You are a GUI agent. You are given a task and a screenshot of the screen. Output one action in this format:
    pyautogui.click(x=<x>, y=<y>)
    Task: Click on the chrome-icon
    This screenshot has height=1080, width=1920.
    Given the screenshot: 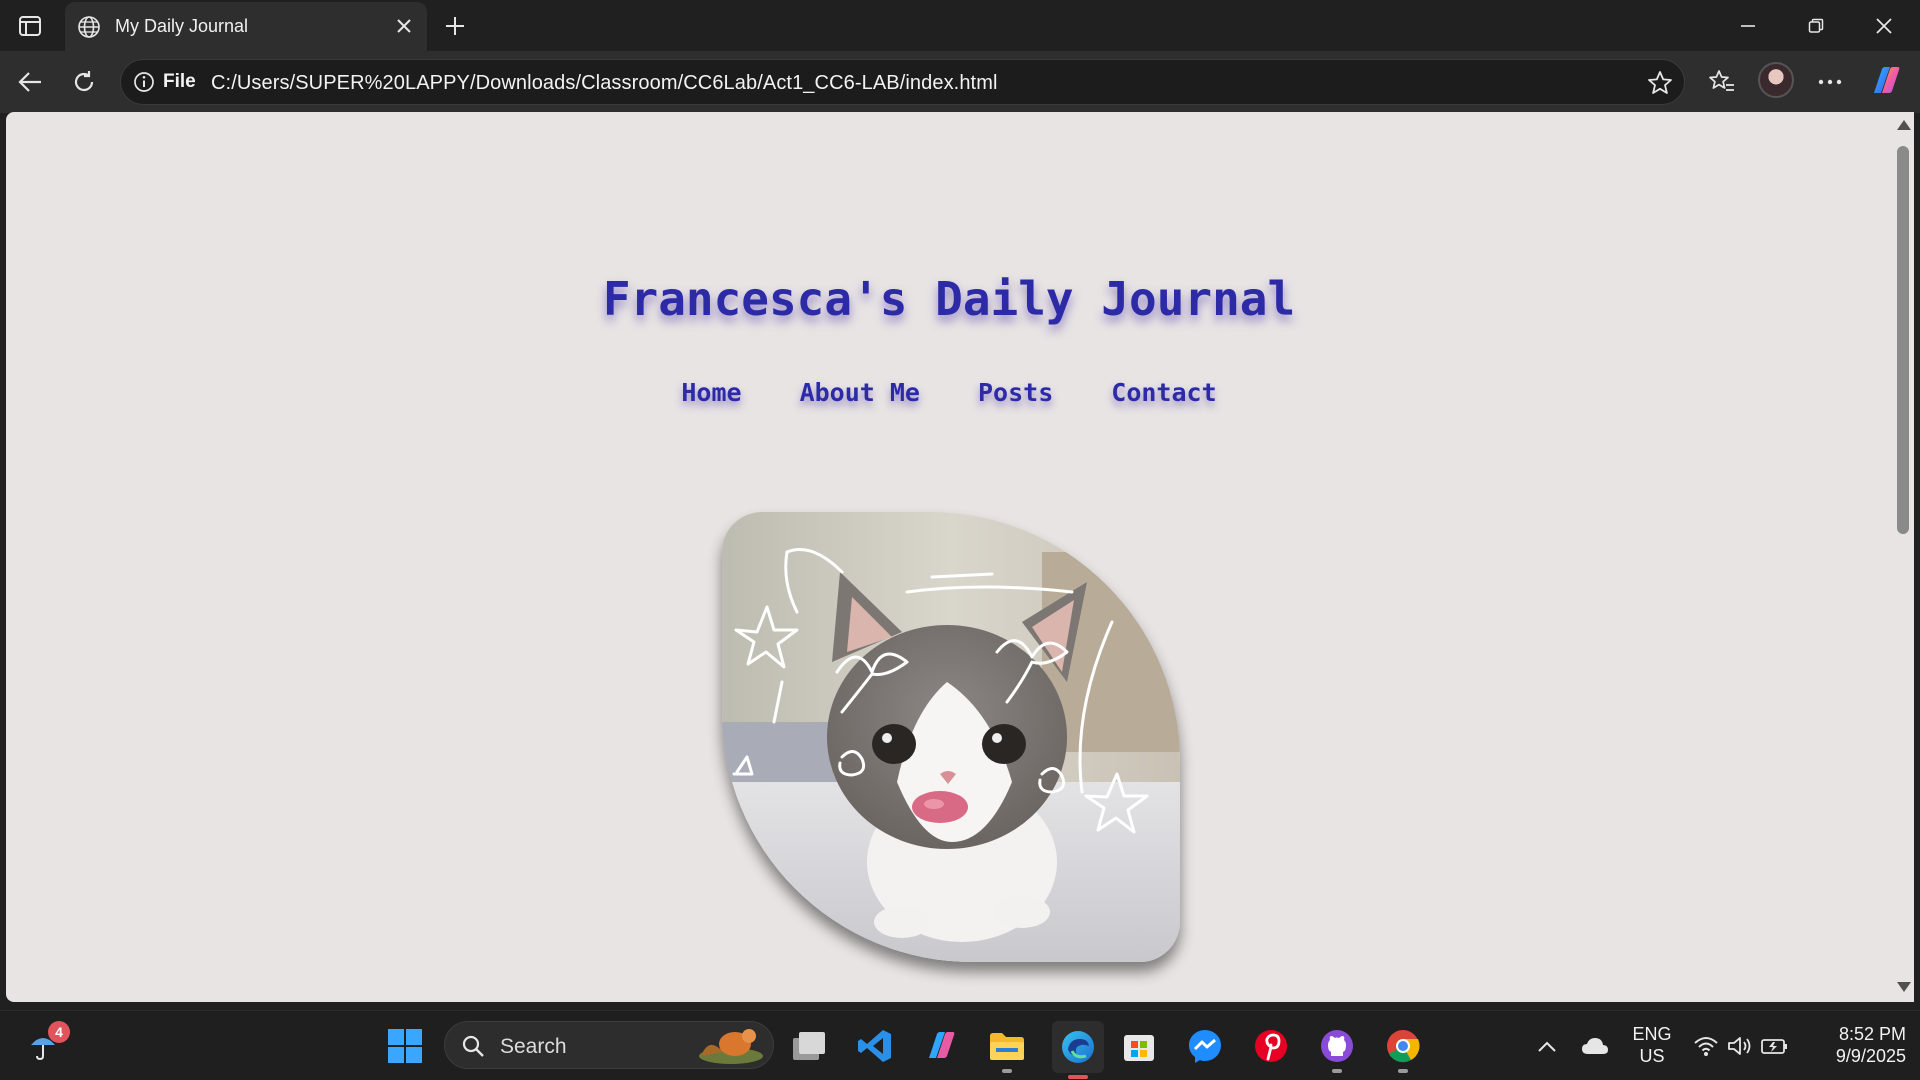 What is the action you would take?
    pyautogui.click(x=1403, y=1046)
    